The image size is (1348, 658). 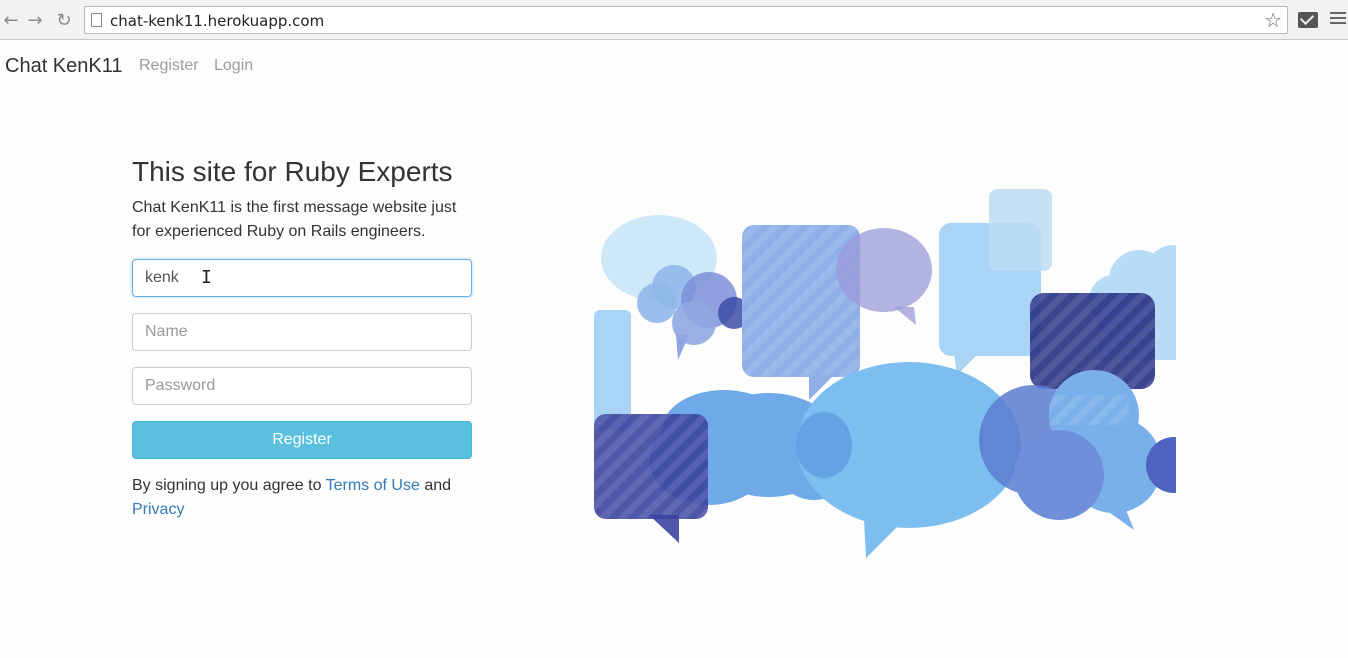 What do you see at coordinates (1308, 20) in the screenshot?
I see `mail-extension-icon` at bounding box center [1308, 20].